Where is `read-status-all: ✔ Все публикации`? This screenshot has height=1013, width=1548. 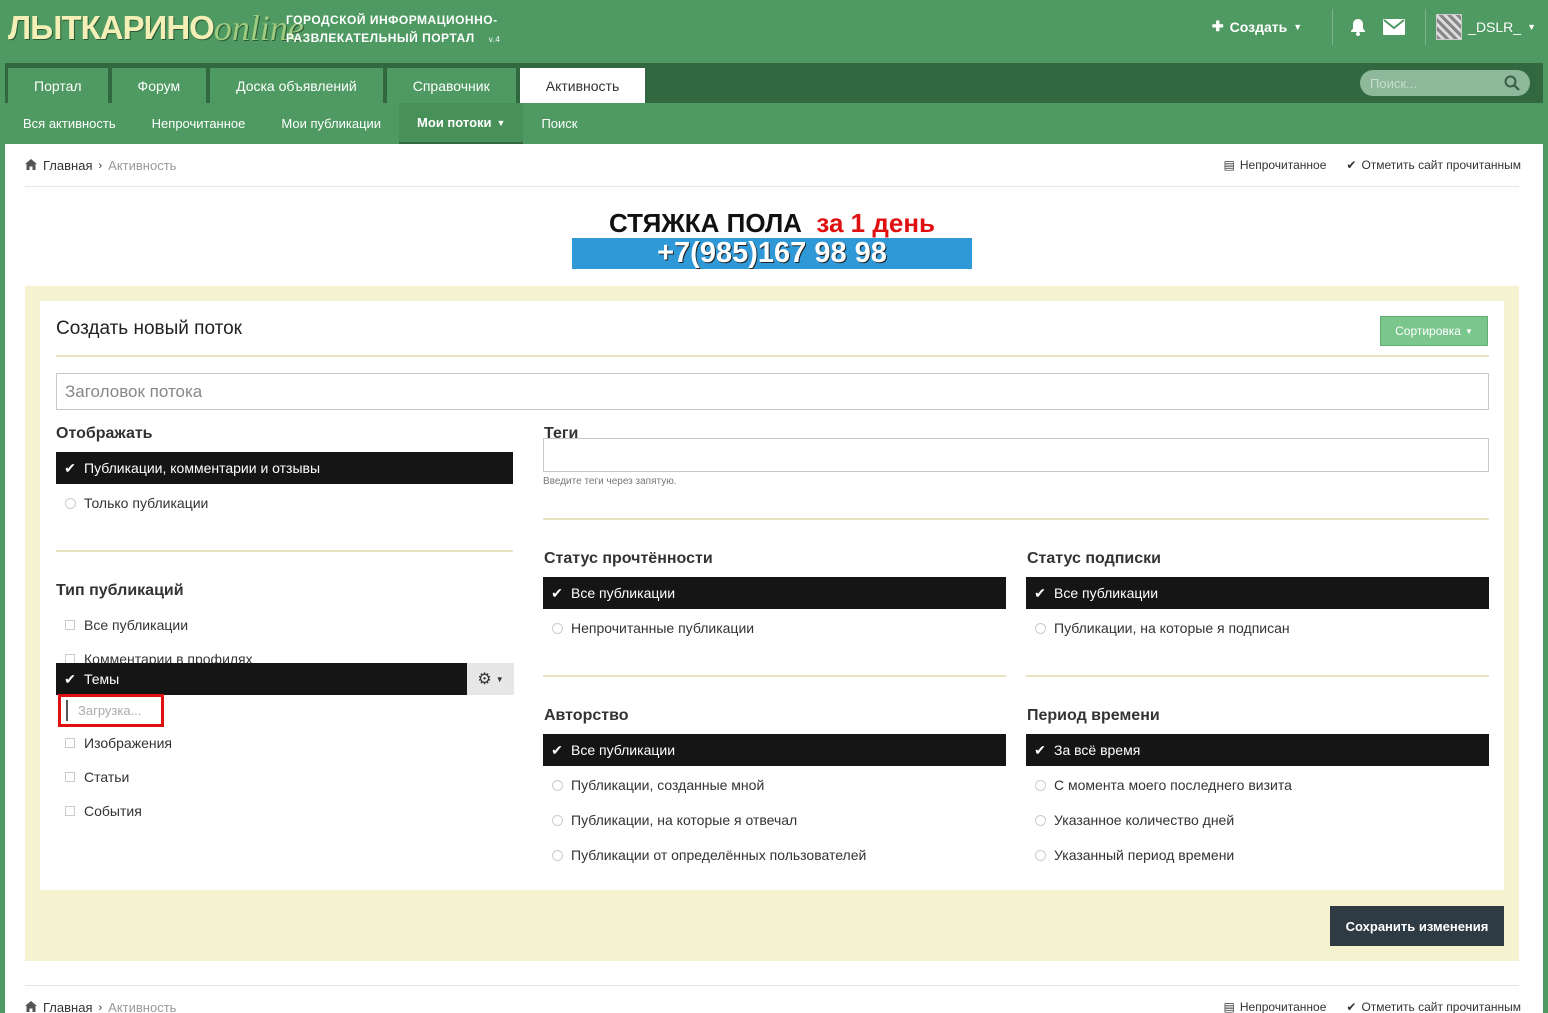 read-status-all: ✔ Все публикации is located at coordinates (774, 593).